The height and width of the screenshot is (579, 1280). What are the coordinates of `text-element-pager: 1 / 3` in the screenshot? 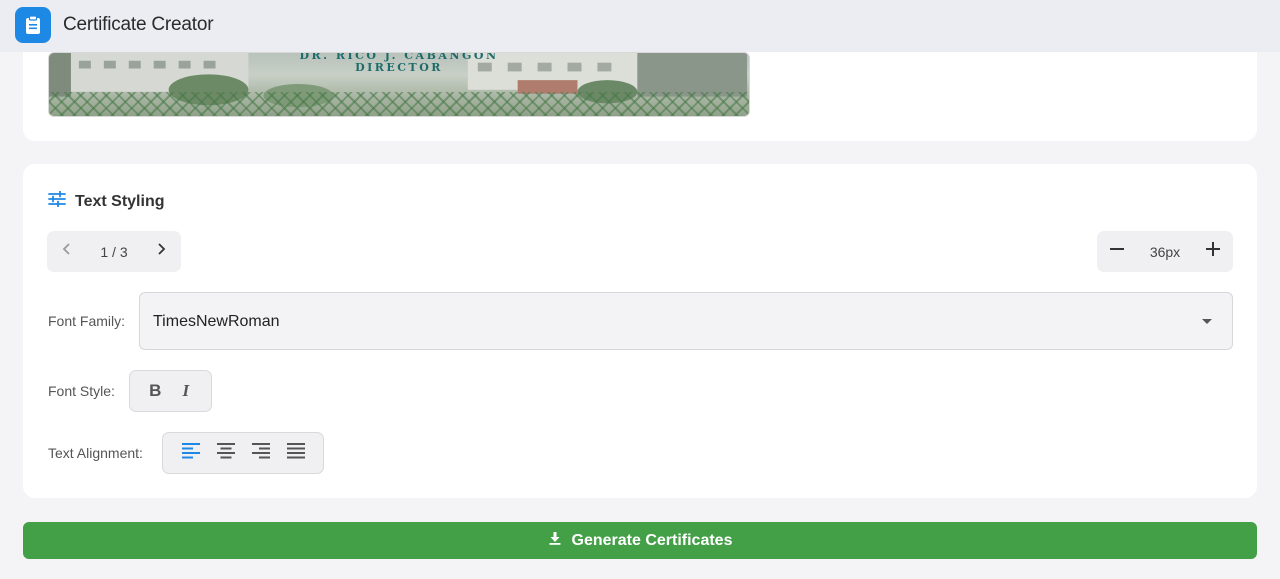 It's located at (114, 251).